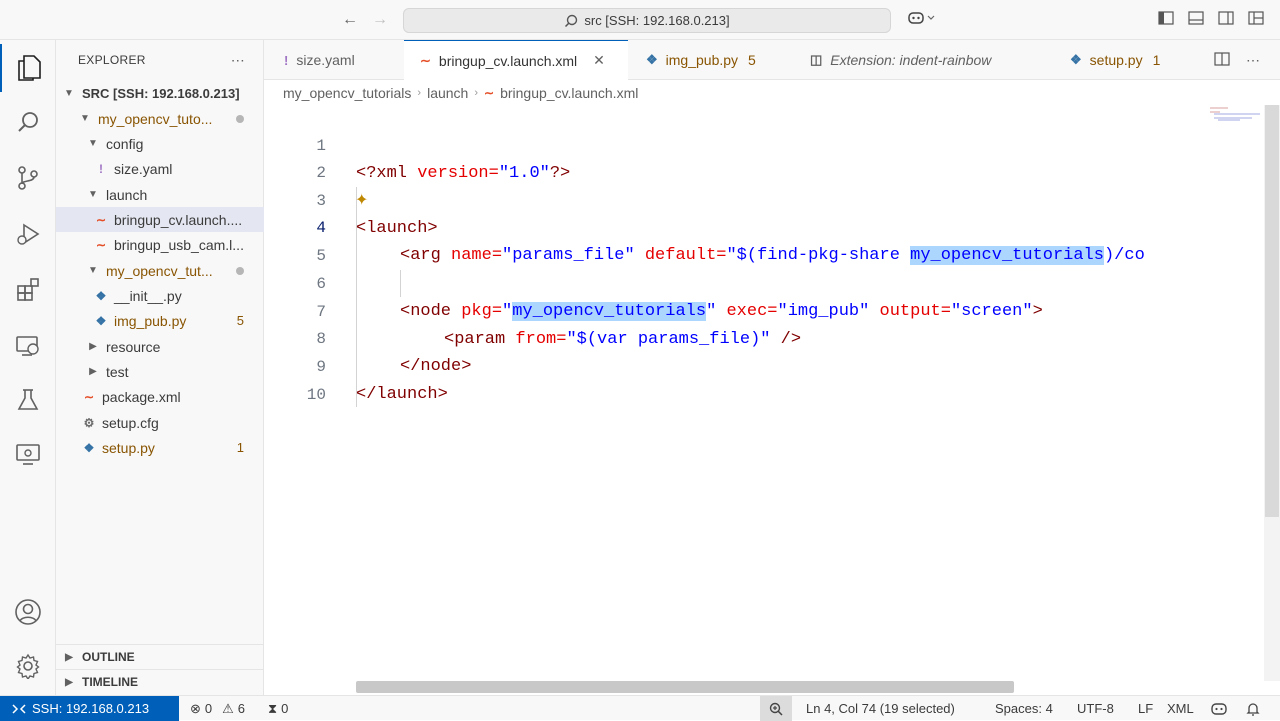  Describe the element at coordinates (734, 337) in the screenshot. I see `code-line: 8 </node>` at that location.